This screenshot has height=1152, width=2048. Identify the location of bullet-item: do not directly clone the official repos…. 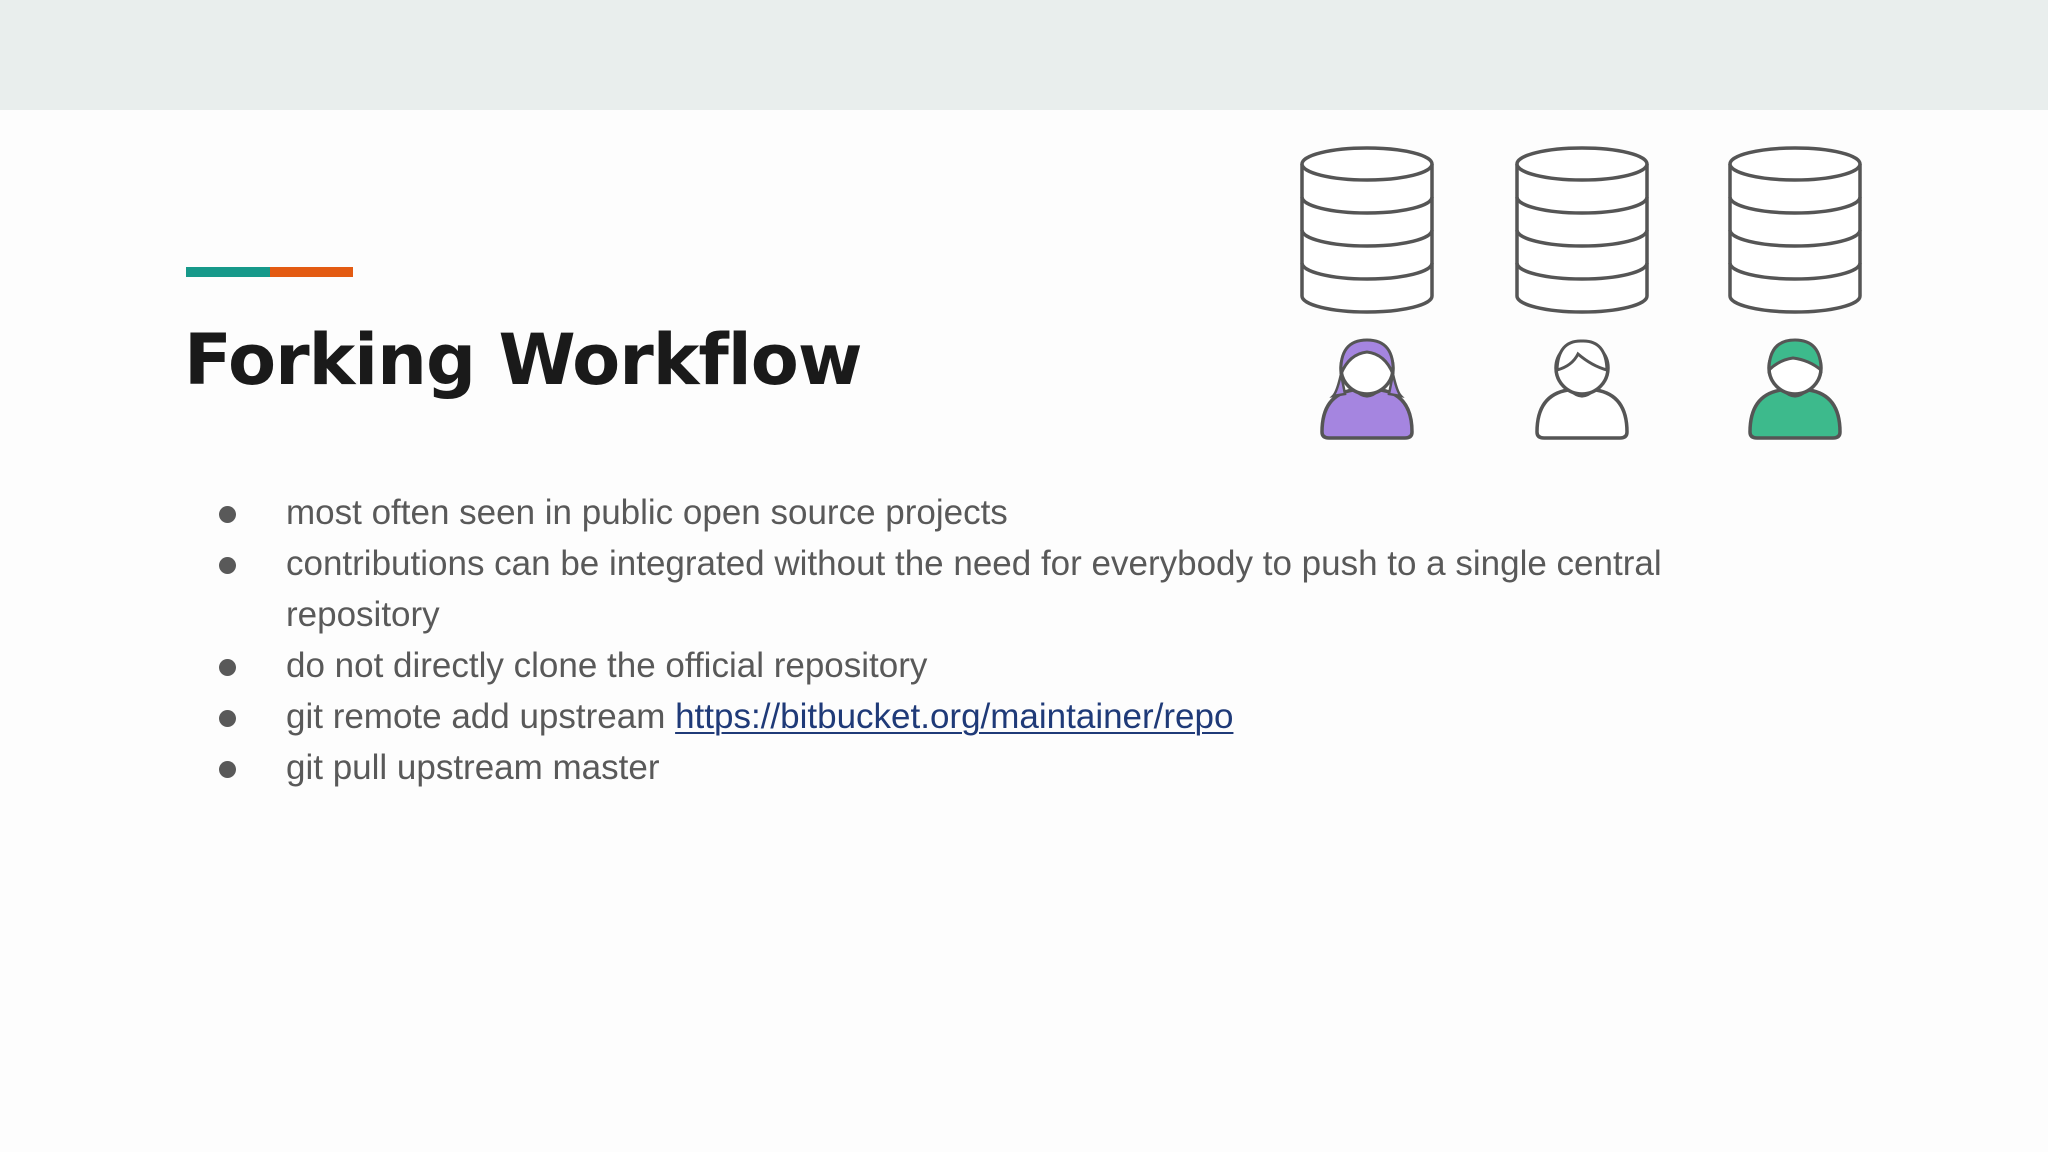
(990, 665).